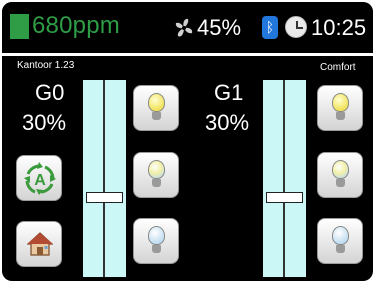 The image size is (375, 283). I want to click on group-g1-bulb-on-button, so click(340, 108).